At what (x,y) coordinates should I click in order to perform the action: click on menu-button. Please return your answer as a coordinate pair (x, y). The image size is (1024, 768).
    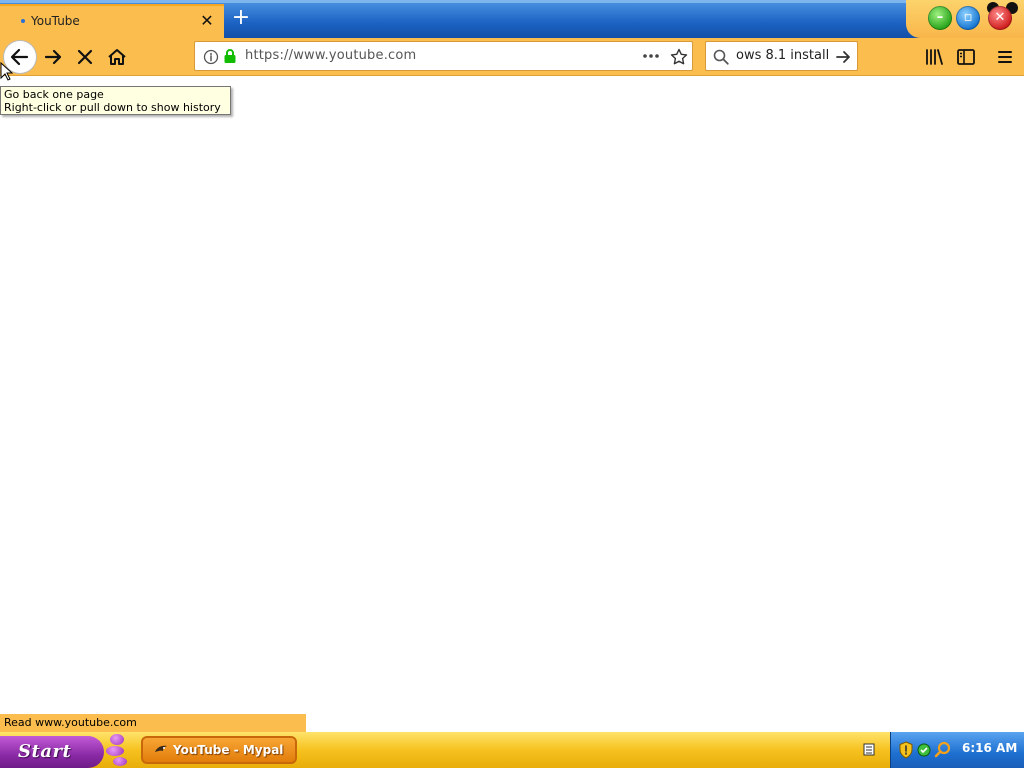
    Looking at the image, I should click on (1005, 57).